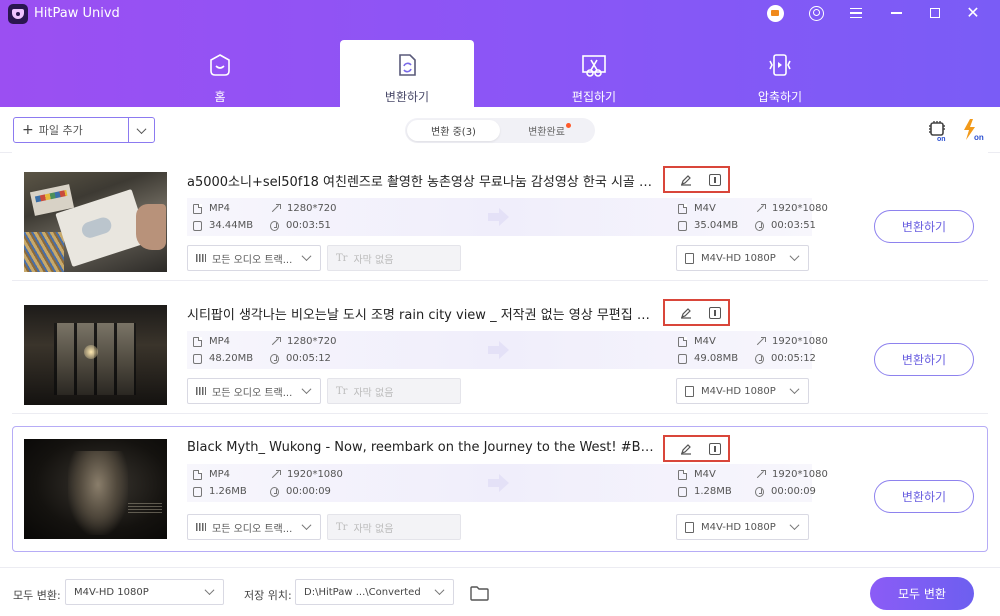 The width and height of the screenshot is (1000, 616). I want to click on add-file-dropdown, so click(141, 130).